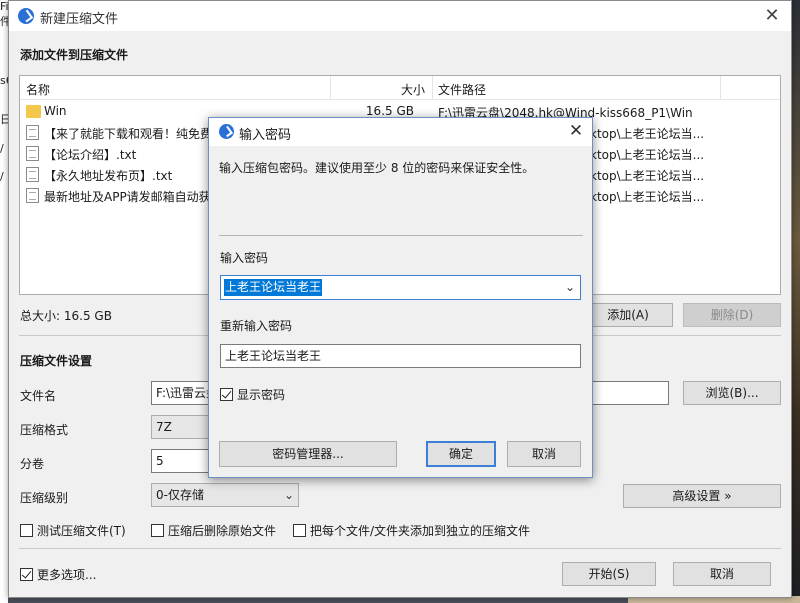  What do you see at coordinates (79, 19) in the screenshot?
I see `window-title: 新建压缩文件` at bounding box center [79, 19].